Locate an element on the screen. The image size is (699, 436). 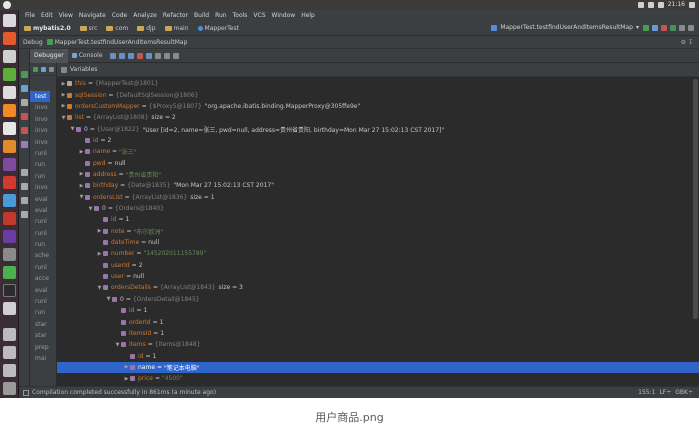
workspace-icon is located at coordinates (9, 308).